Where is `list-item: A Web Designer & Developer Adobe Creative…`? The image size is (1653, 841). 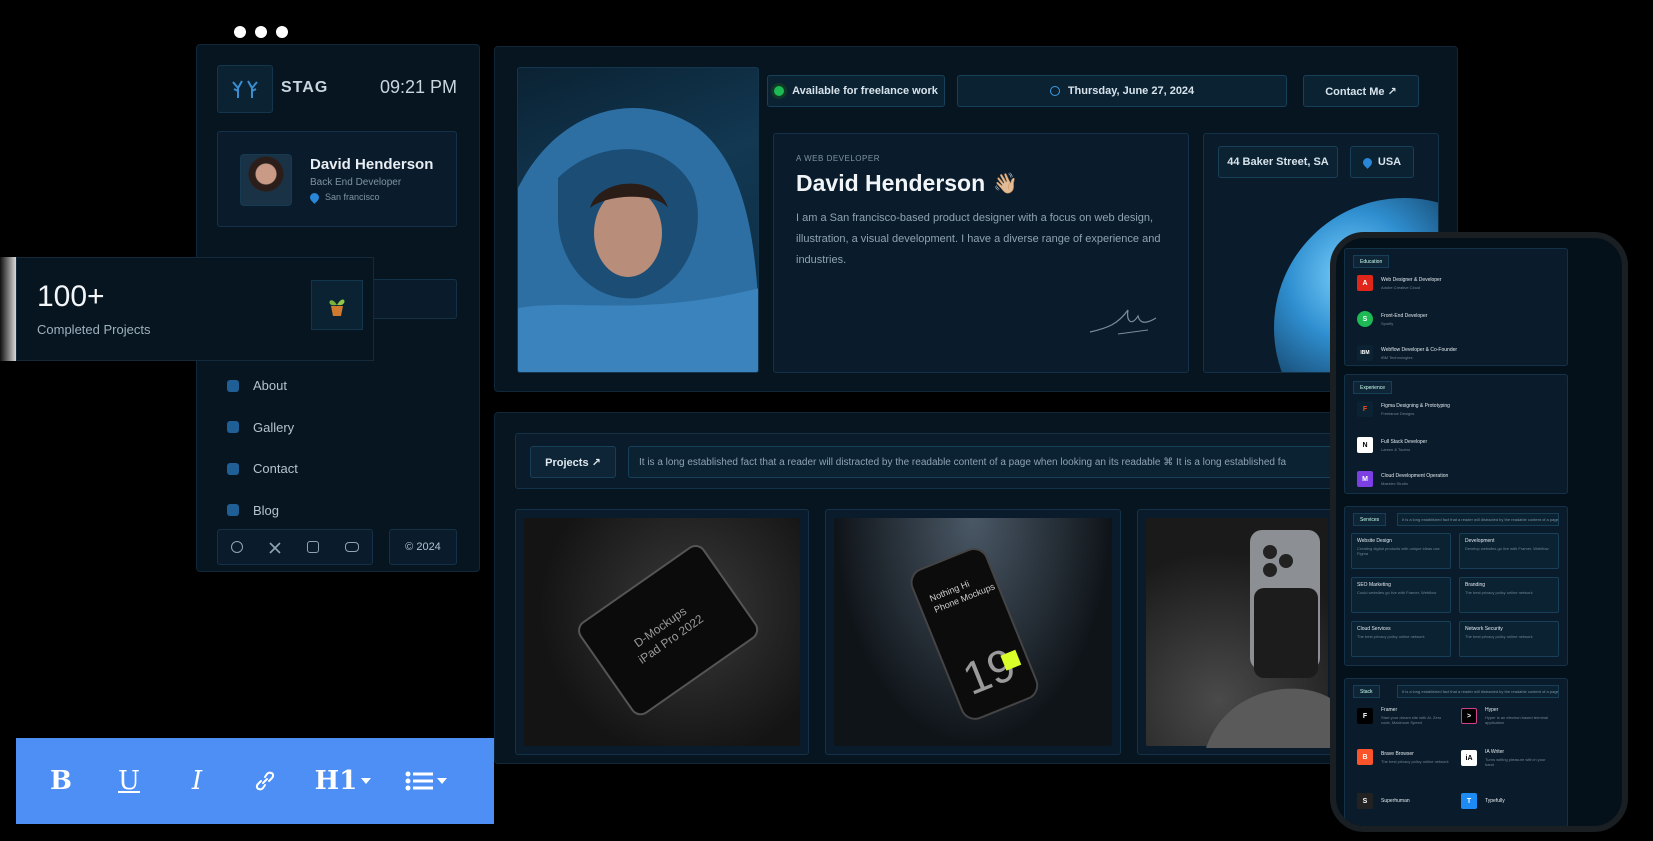
list-item: A Web Designer & Developer Adobe Creative… is located at coordinates (1399, 283).